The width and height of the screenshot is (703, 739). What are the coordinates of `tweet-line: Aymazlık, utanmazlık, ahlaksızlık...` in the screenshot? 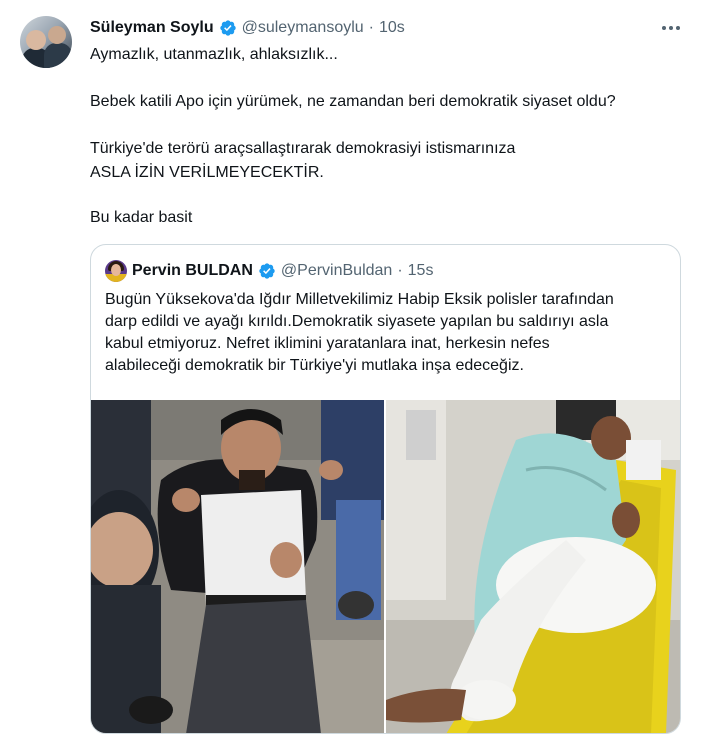 It's located at (214, 54).